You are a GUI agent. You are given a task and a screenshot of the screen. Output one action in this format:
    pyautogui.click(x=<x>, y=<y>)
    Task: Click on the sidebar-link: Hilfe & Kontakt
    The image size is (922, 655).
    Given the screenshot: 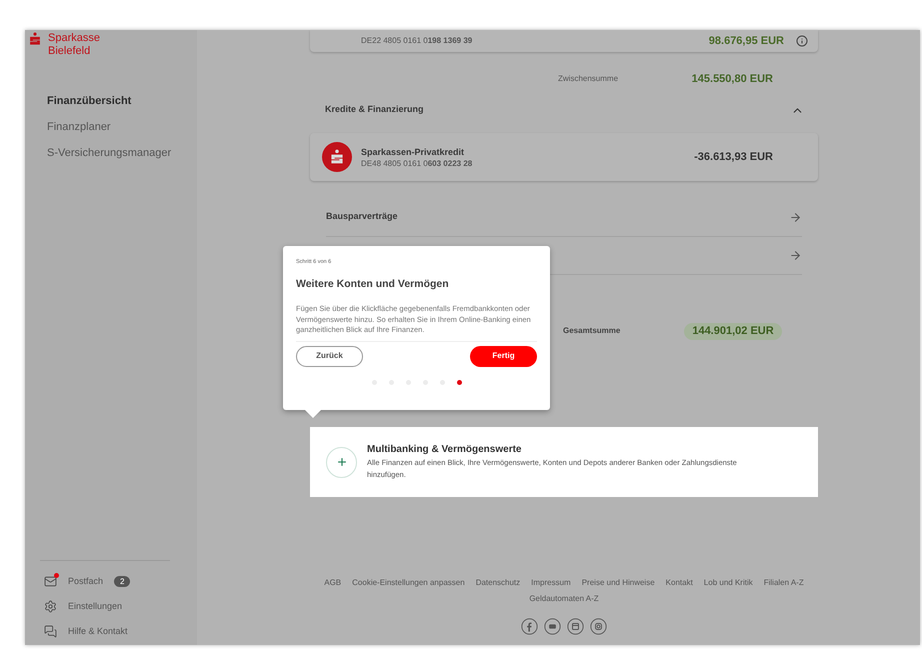 What is the action you would take?
    pyautogui.click(x=120, y=631)
    